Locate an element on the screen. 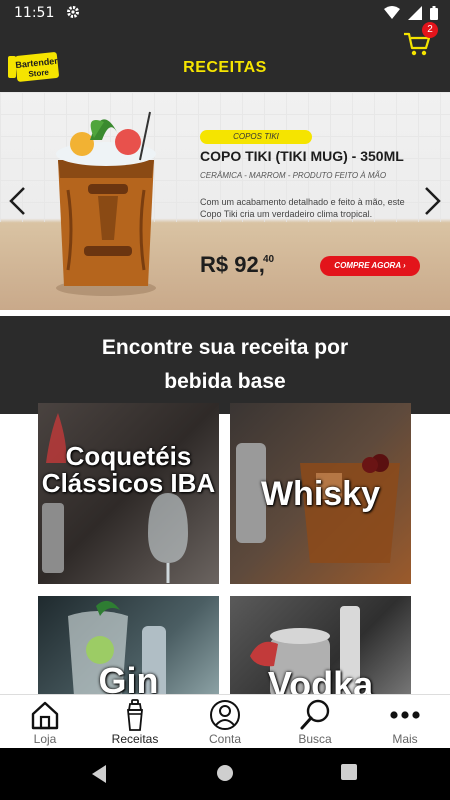 The height and width of the screenshot is (800, 450). category-tile-classicos: Coquetéis Clássicos IBA is located at coordinates (128, 493).